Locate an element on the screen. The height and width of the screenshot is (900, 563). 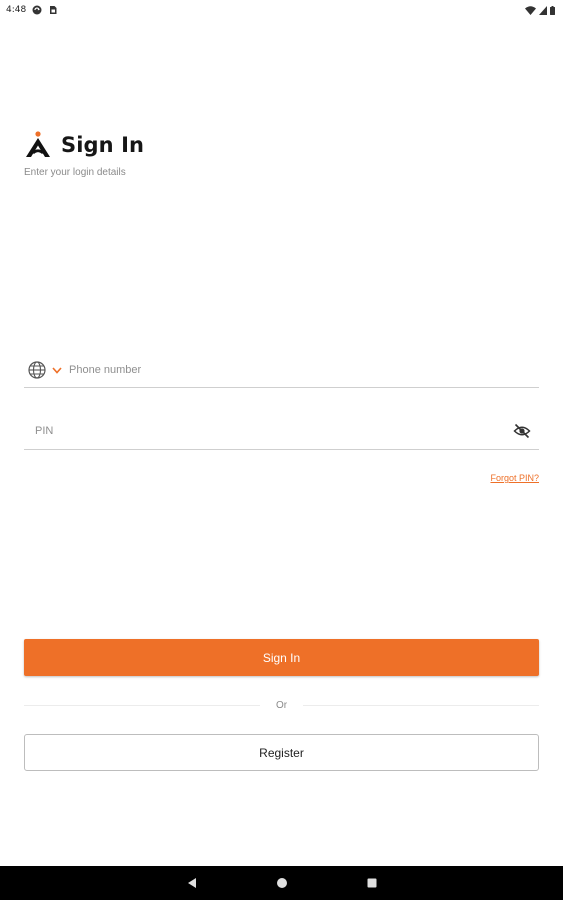
phone-field is located at coordinates (281, 370).